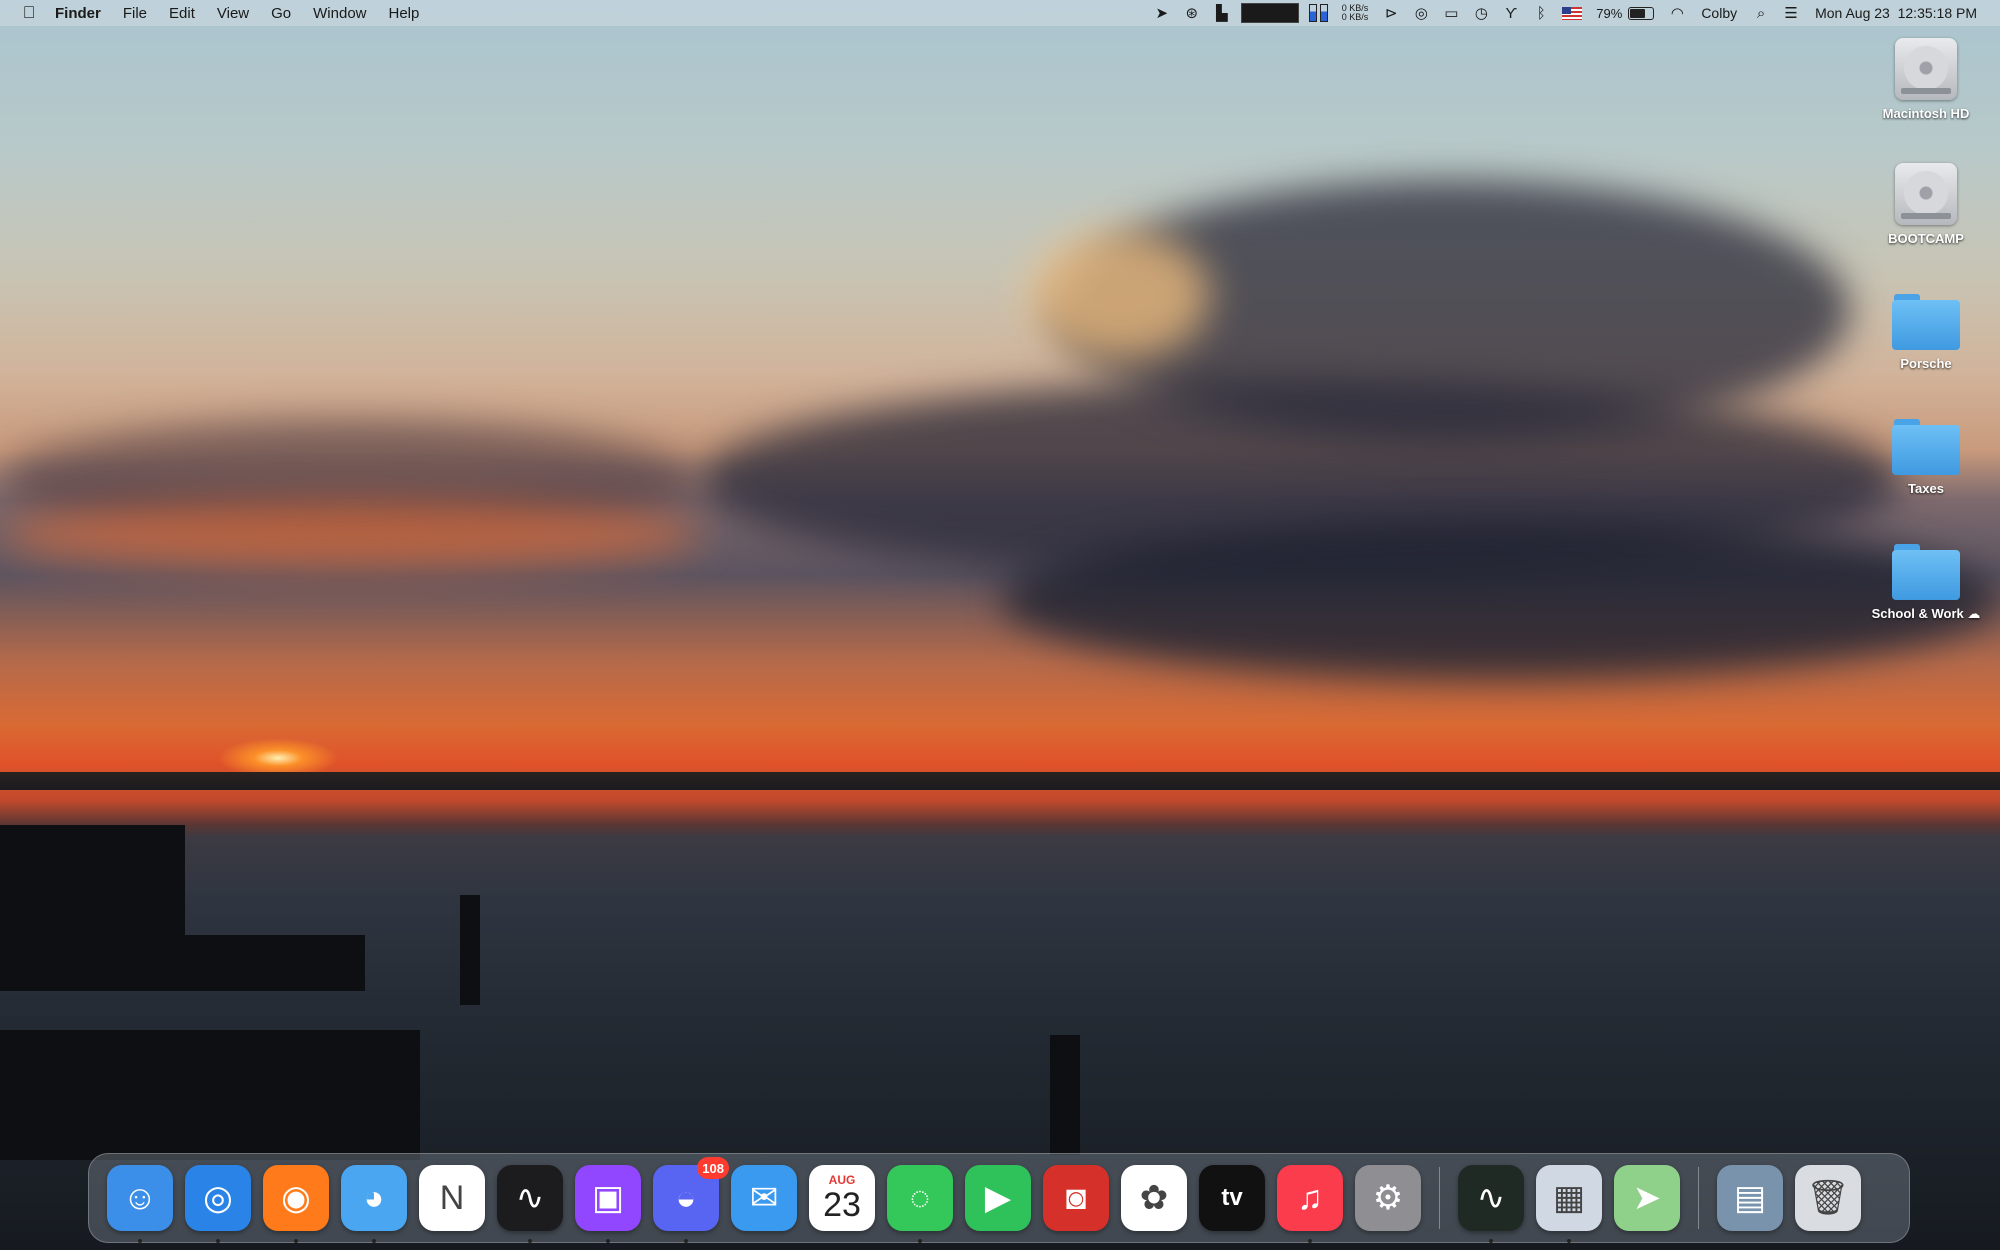 Image resolution: width=2000 pixels, height=1250 pixels. What do you see at coordinates (1974, 613) in the screenshot?
I see `icloud-upload-icon: ☁` at bounding box center [1974, 613].